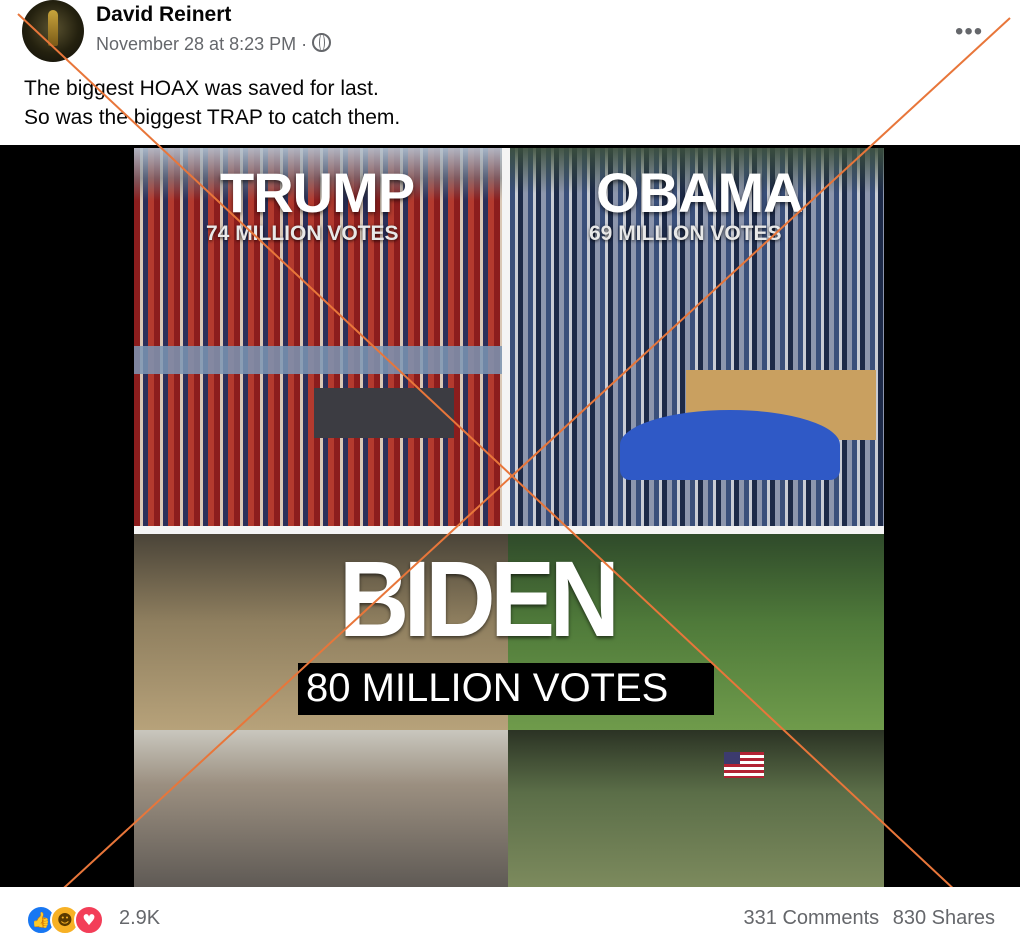  Describe the element at coordinates (89, 920) in the screenshot. I see `love-icon: ♥` at that location.